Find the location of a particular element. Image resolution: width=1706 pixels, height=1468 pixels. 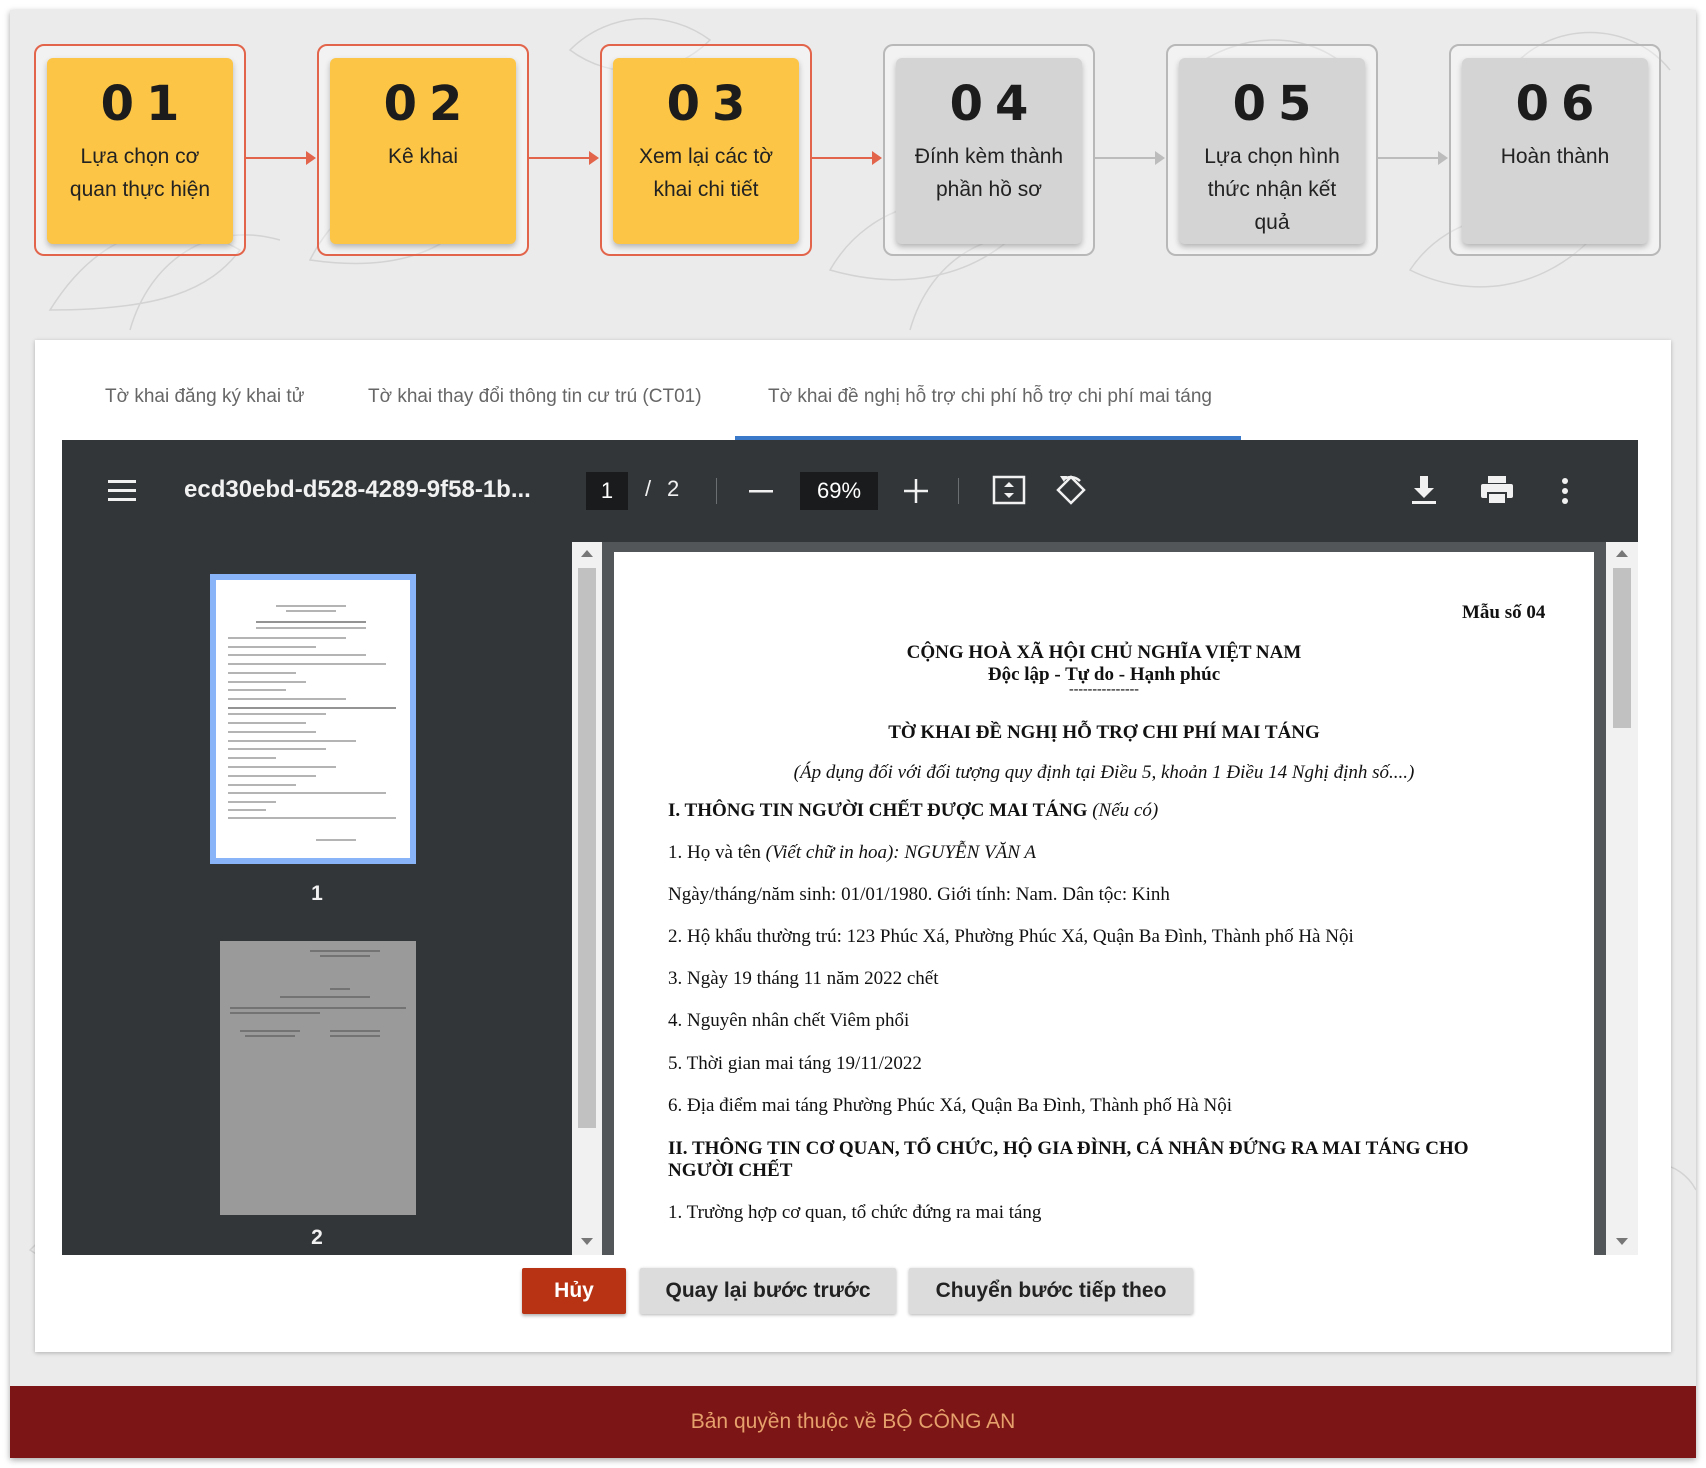

menu-icon is located at coordinates (122, 491).